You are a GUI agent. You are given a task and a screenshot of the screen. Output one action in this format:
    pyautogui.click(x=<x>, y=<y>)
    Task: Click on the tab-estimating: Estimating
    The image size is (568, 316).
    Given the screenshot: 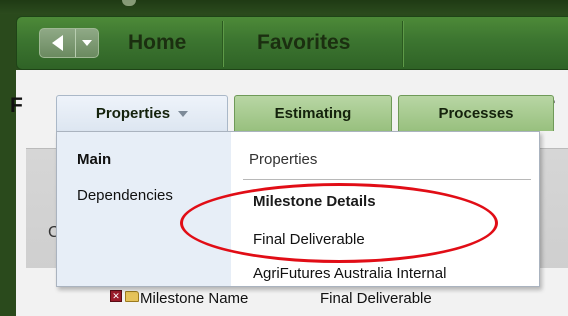 What is the action you would take?
    pyautogui.click(x=313, y=113)
    